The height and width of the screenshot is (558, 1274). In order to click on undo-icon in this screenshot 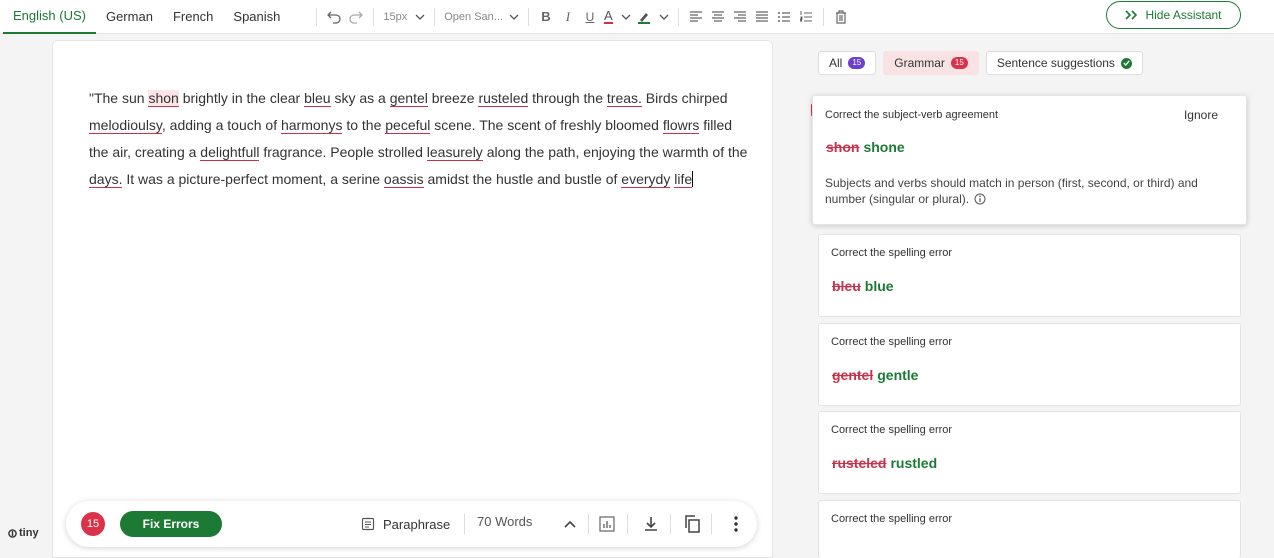, I will do `click(334, 17)`.